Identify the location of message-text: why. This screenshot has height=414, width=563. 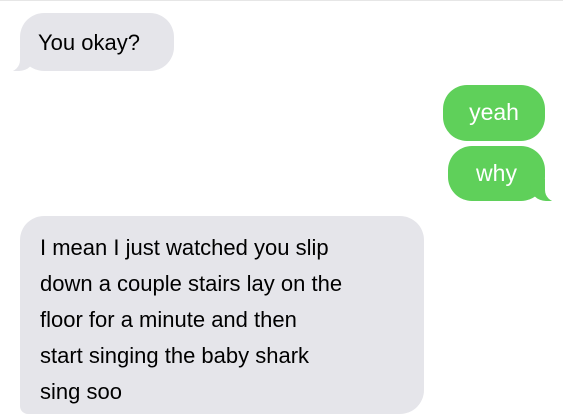
(496, 173).